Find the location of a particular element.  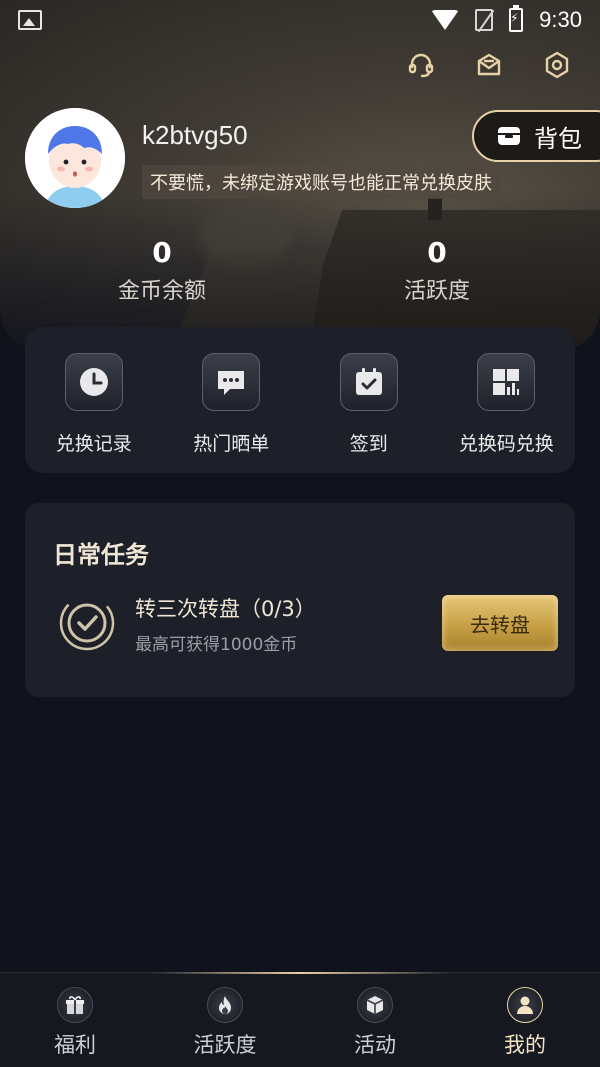

nav-label: 活跃度 is located at coordinates (225, 1045).